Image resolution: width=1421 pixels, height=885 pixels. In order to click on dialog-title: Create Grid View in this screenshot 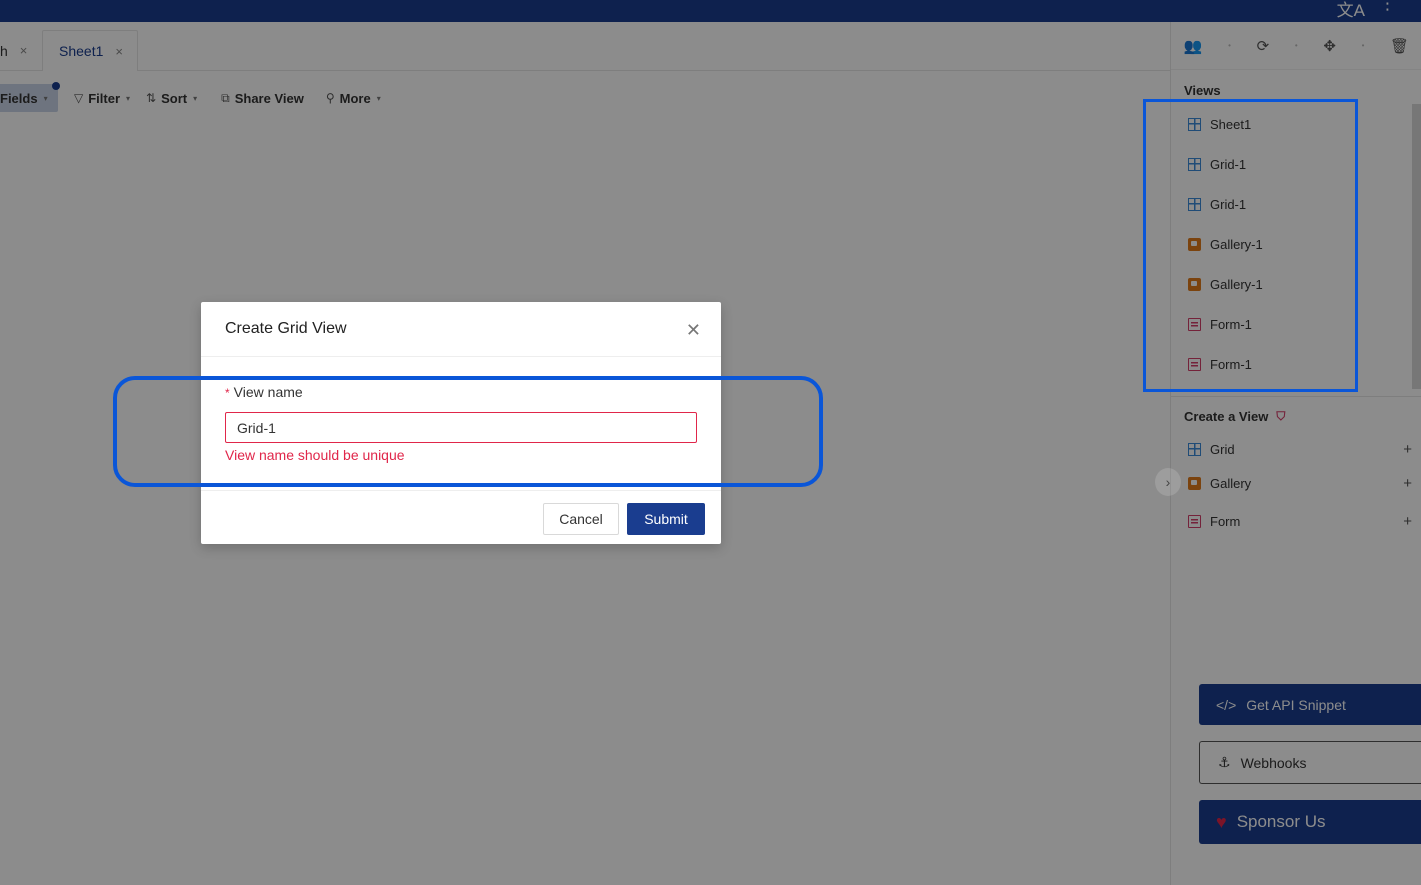, I will do `click(286, 328)`.